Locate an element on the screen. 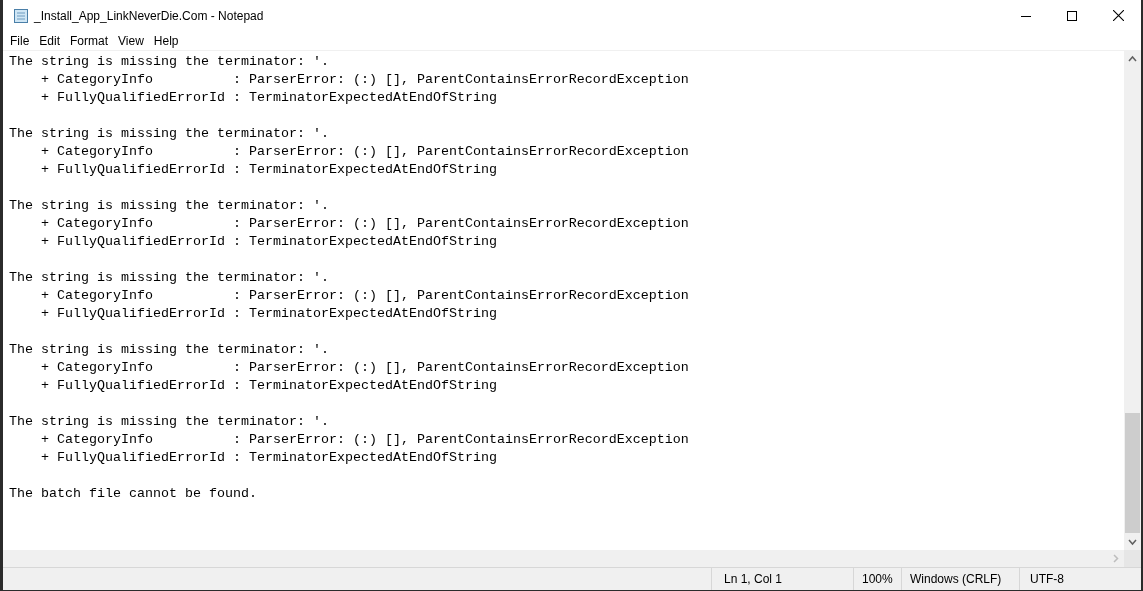 The height and width of the screenshot is (591, 1143). scrollbar-thumb is located at coordinates (1132, 473).